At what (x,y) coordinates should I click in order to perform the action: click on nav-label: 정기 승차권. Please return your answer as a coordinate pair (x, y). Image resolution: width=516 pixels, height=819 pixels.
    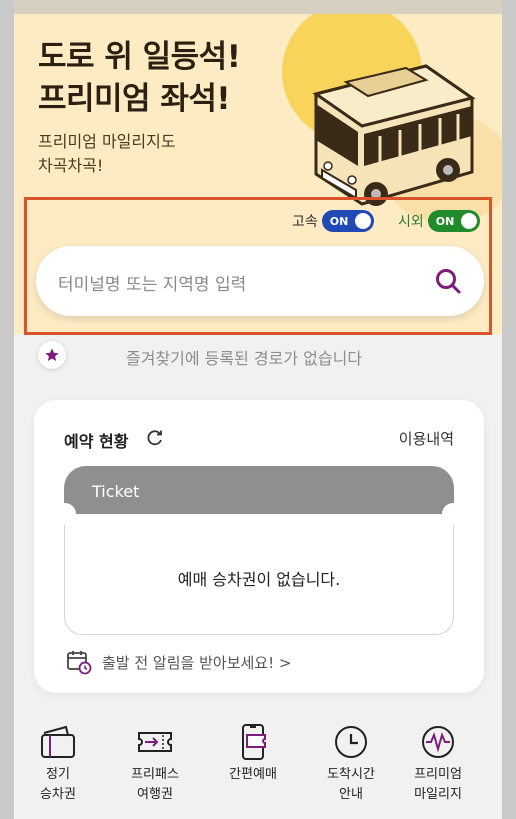
    Looking at the image, I should click on (58, 784).